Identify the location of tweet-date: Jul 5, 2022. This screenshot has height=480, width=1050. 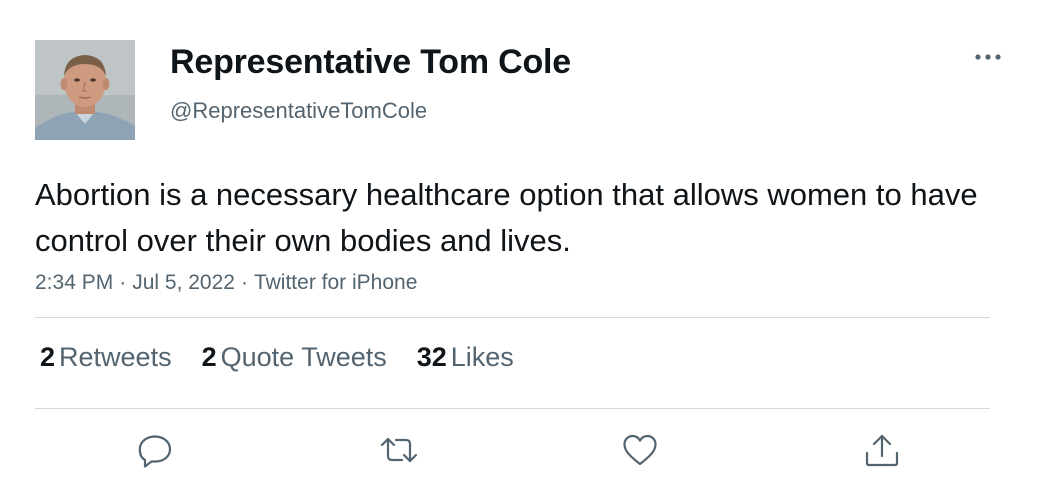
(183, 282).